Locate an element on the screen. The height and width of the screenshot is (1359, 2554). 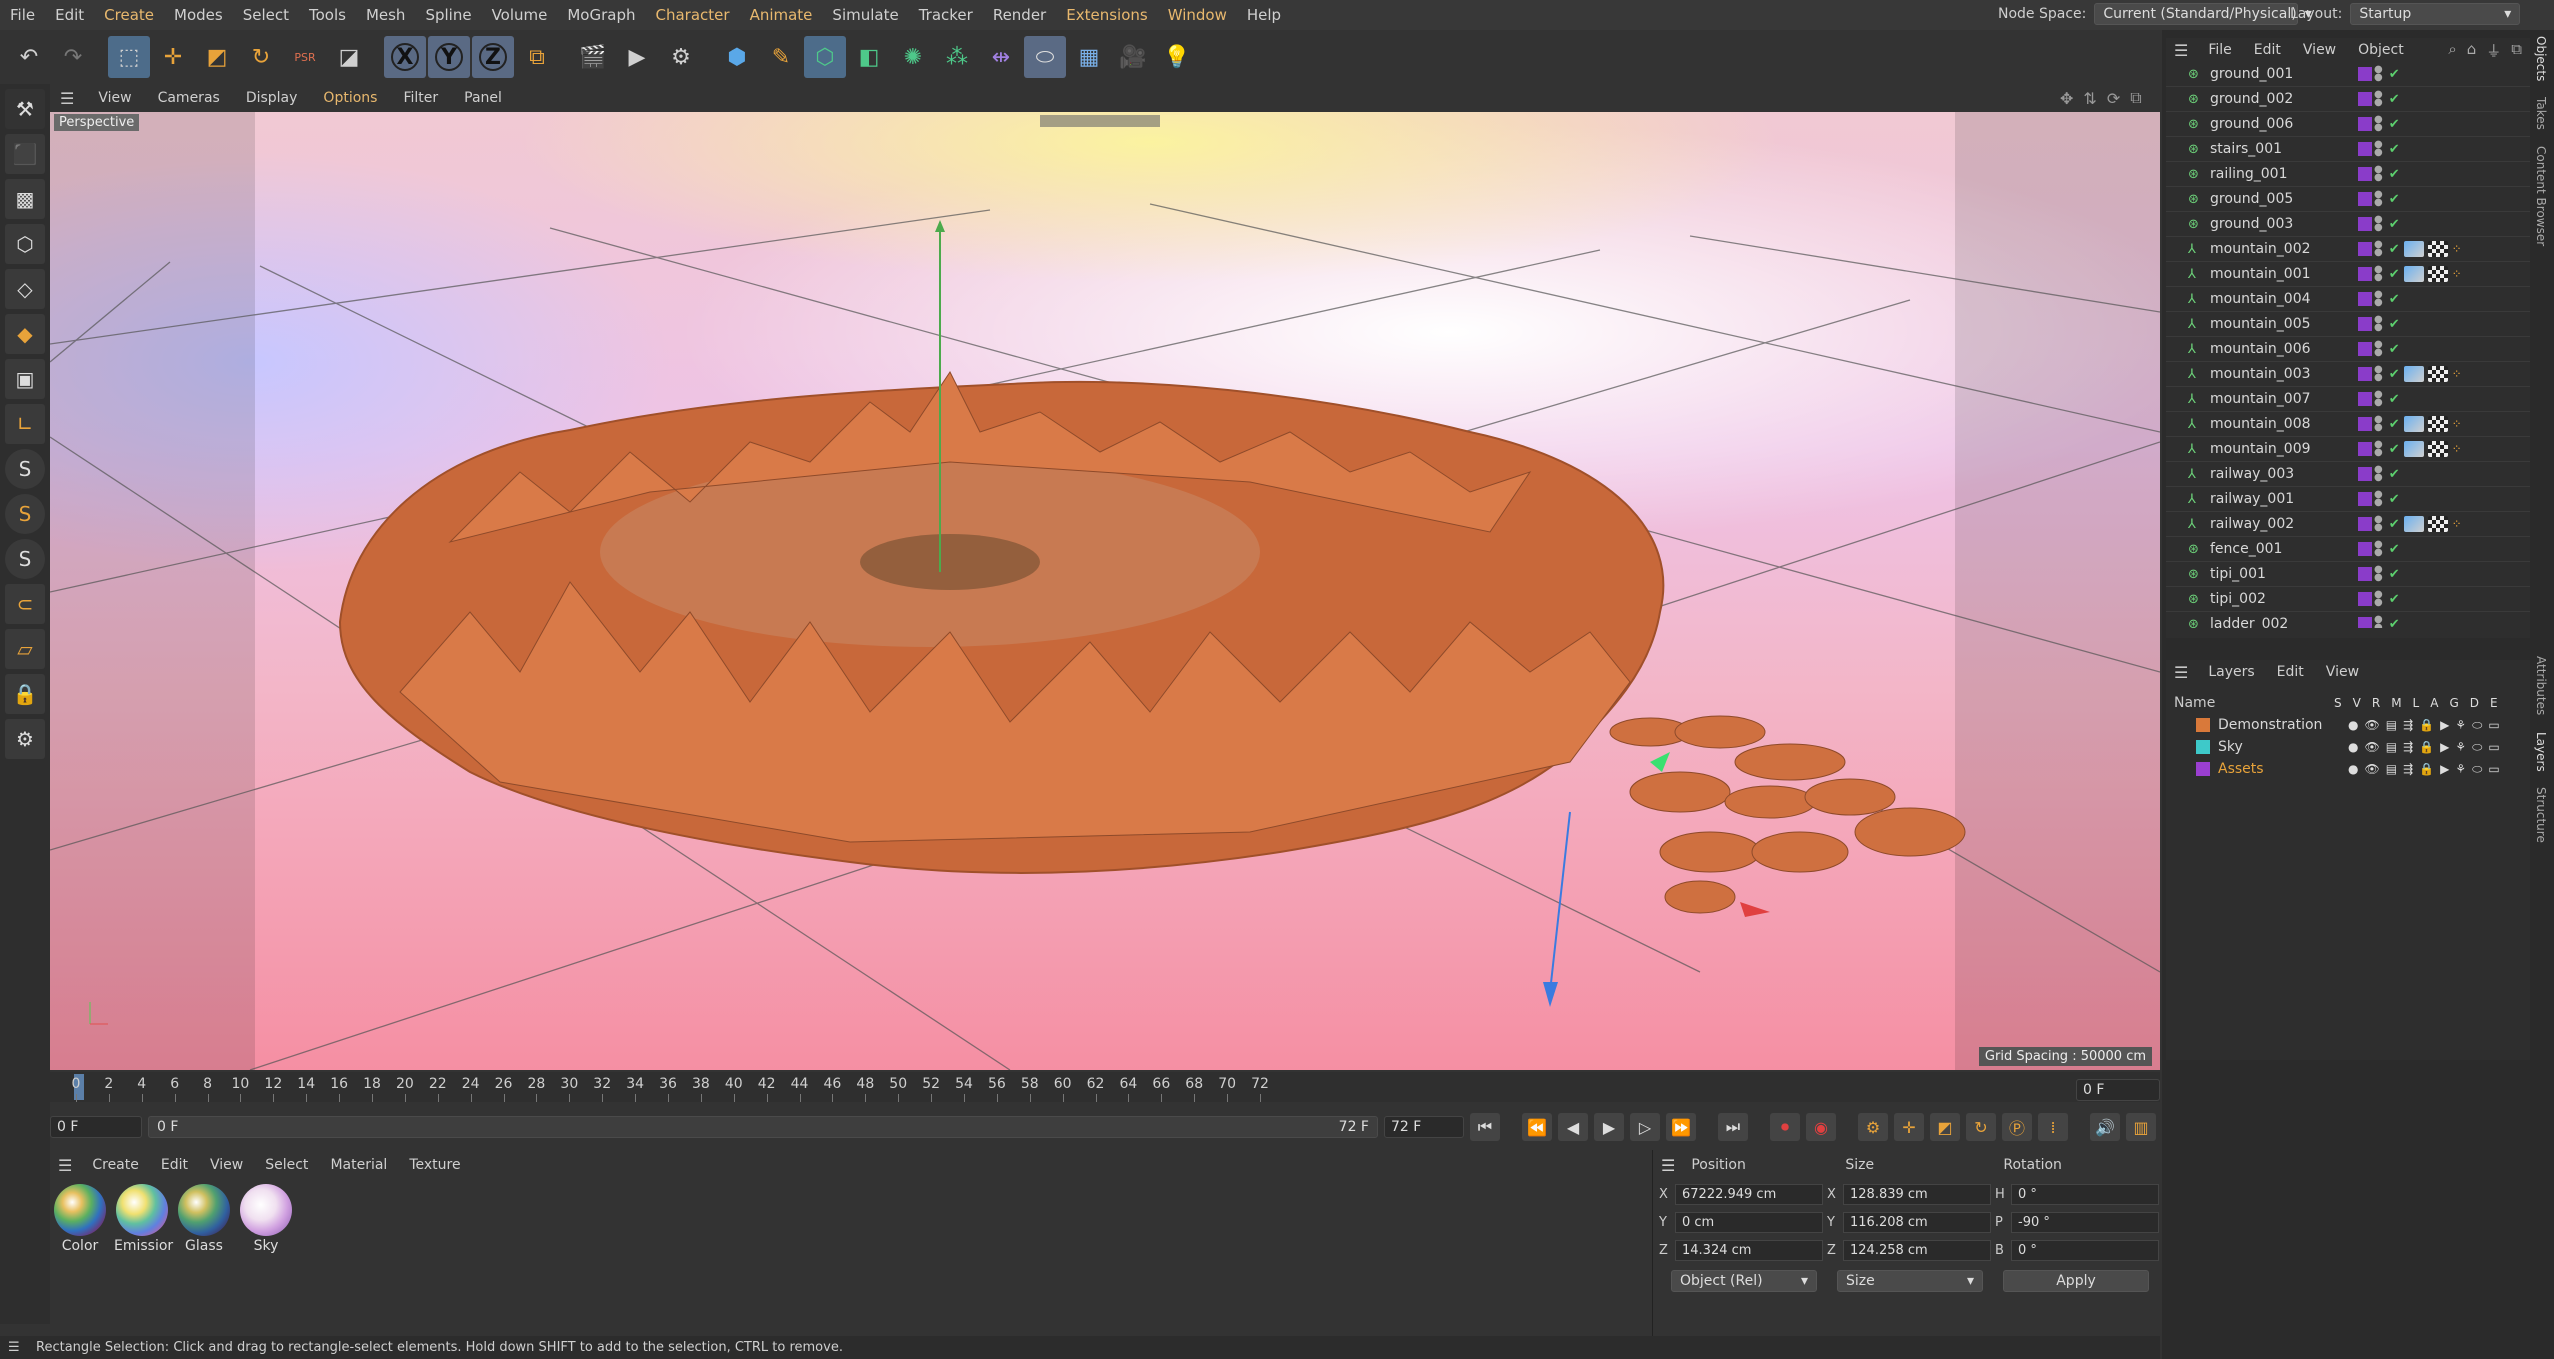
new-window-icon: ⧉ is located at coordinates (2516, 50).